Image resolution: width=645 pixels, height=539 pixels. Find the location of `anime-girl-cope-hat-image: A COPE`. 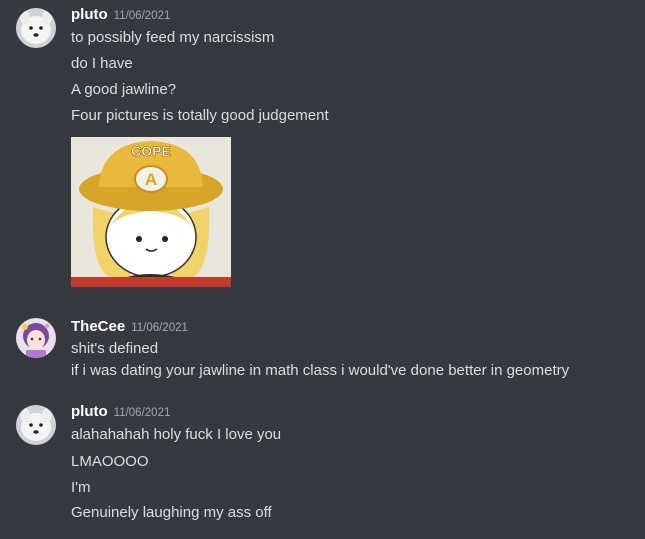

anime-girl-cope-hat-image: A COPE is located at coordinates (151, 212).